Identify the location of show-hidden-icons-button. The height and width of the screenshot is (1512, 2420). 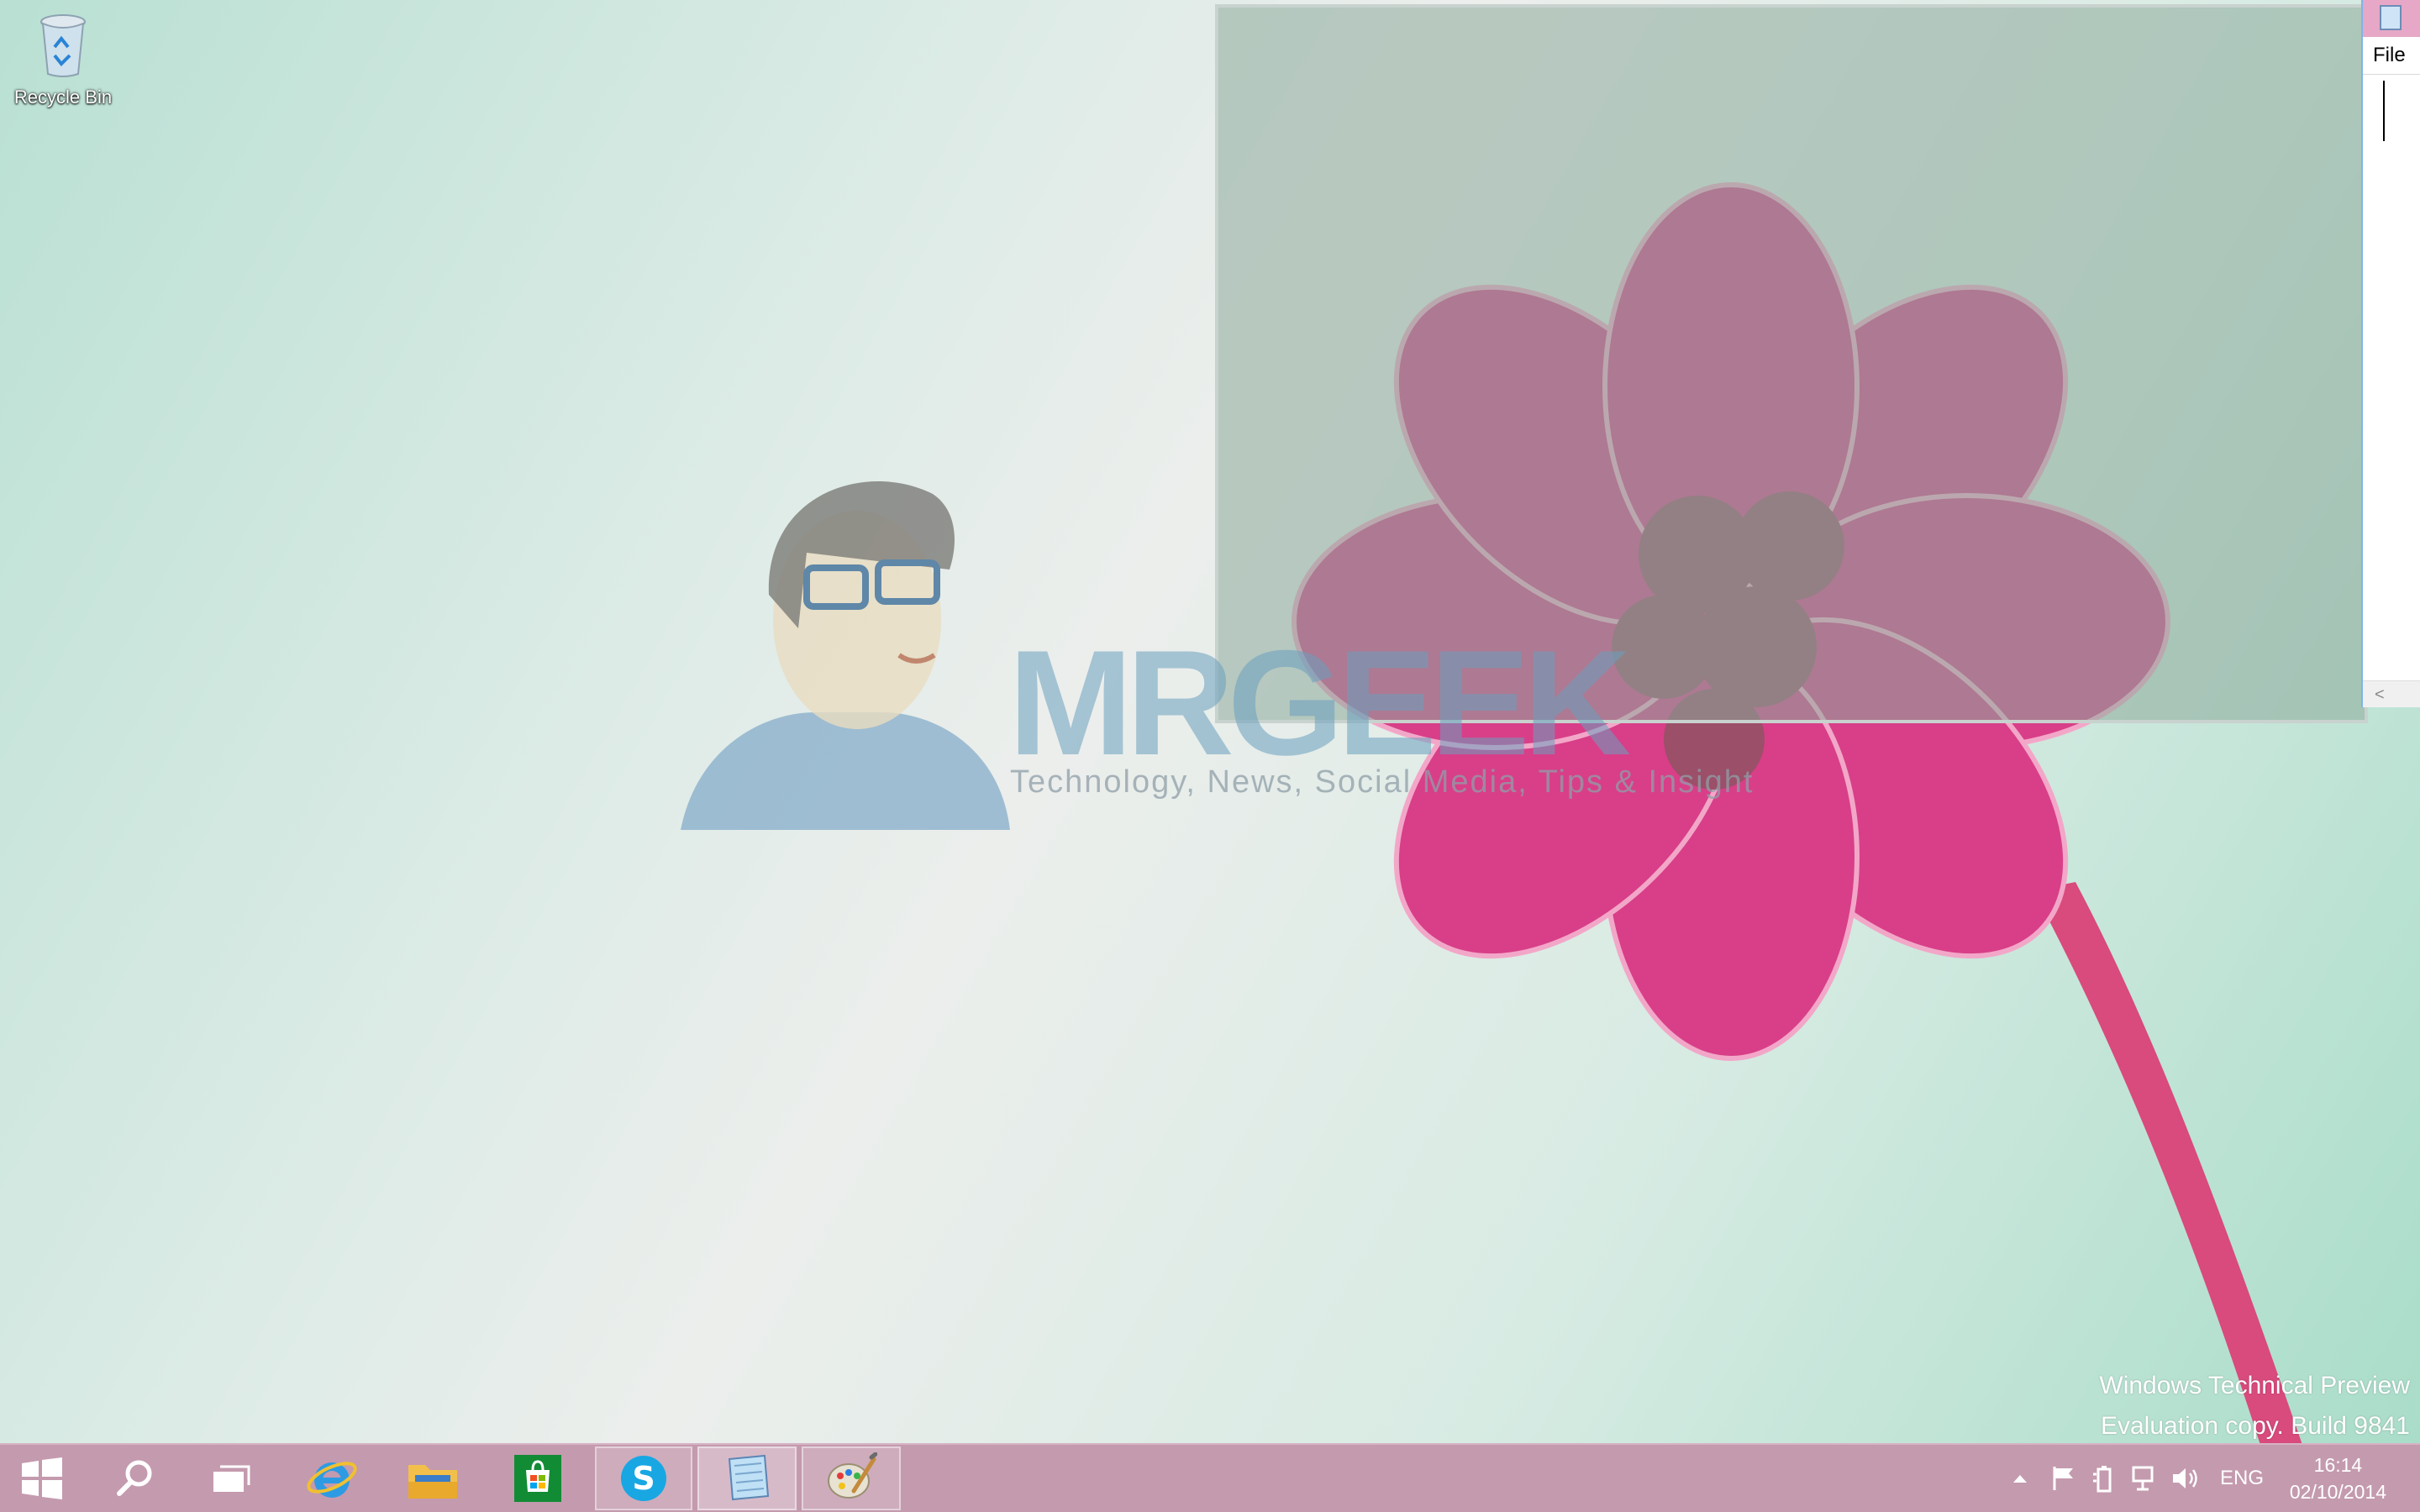
(2020, 1478).